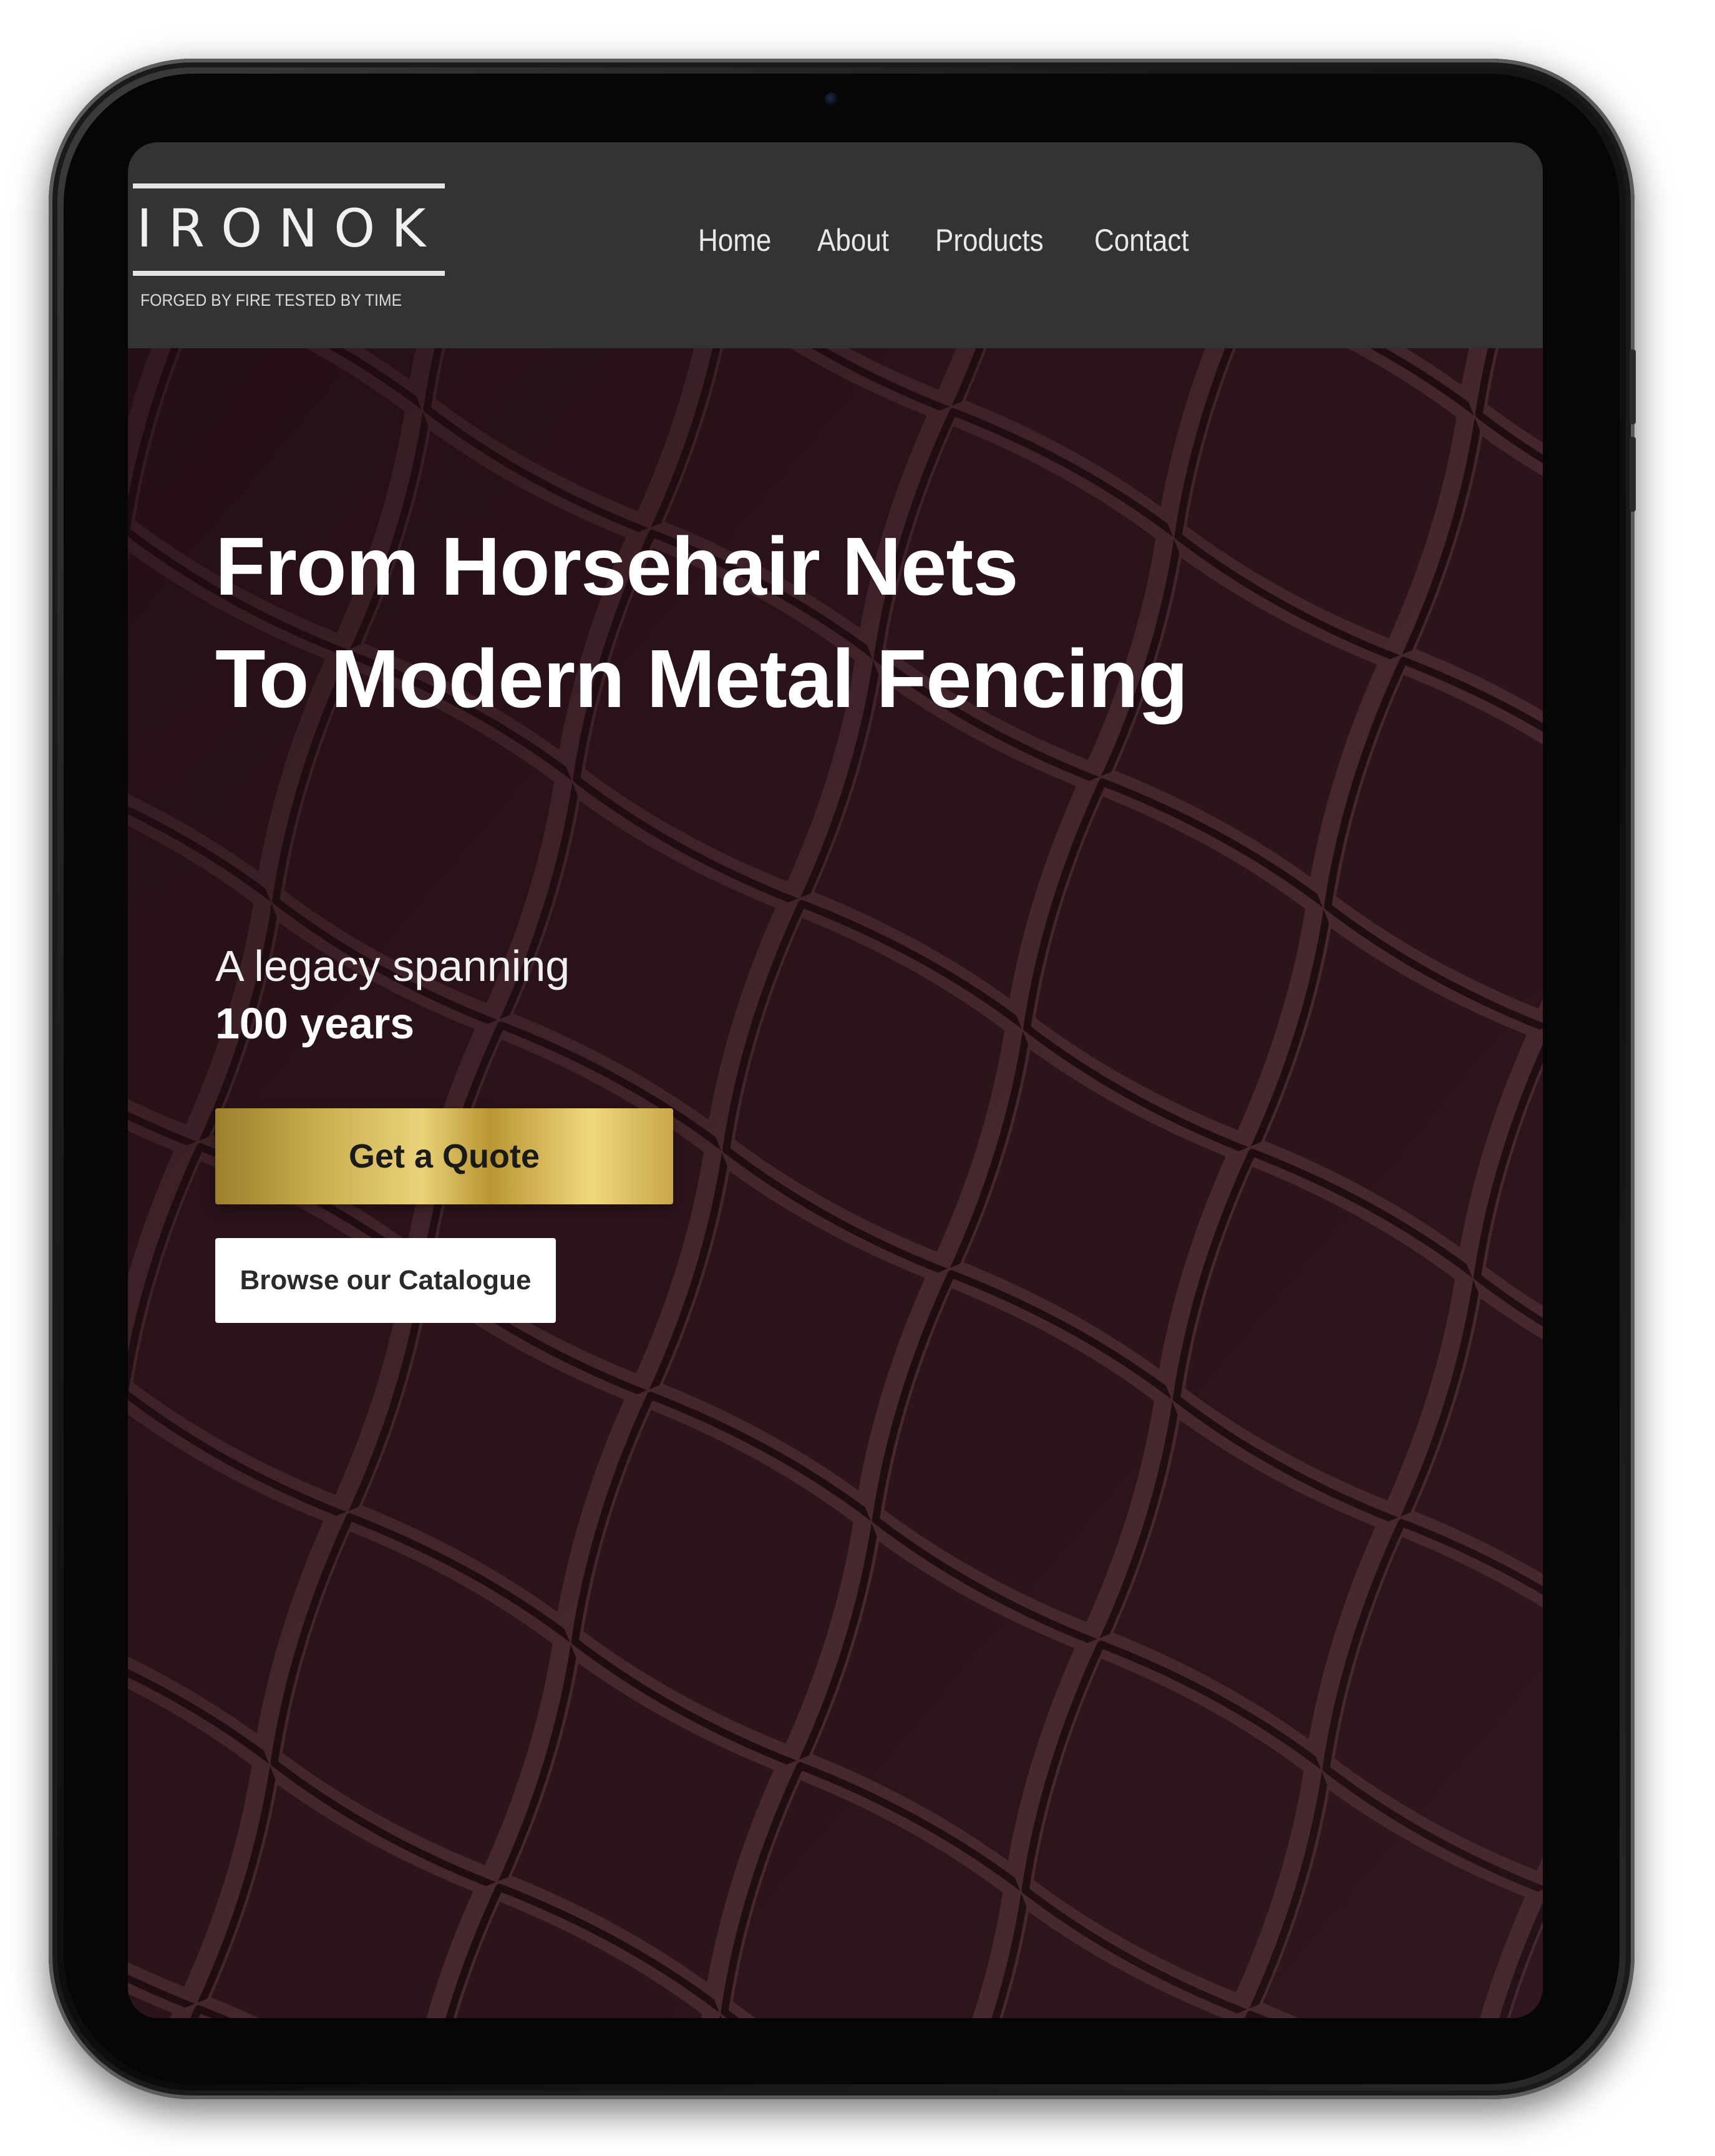  Describe the element at coordinates (1141, 240) in the screenshot. I see `nav-contact-link: Contact` at that location.